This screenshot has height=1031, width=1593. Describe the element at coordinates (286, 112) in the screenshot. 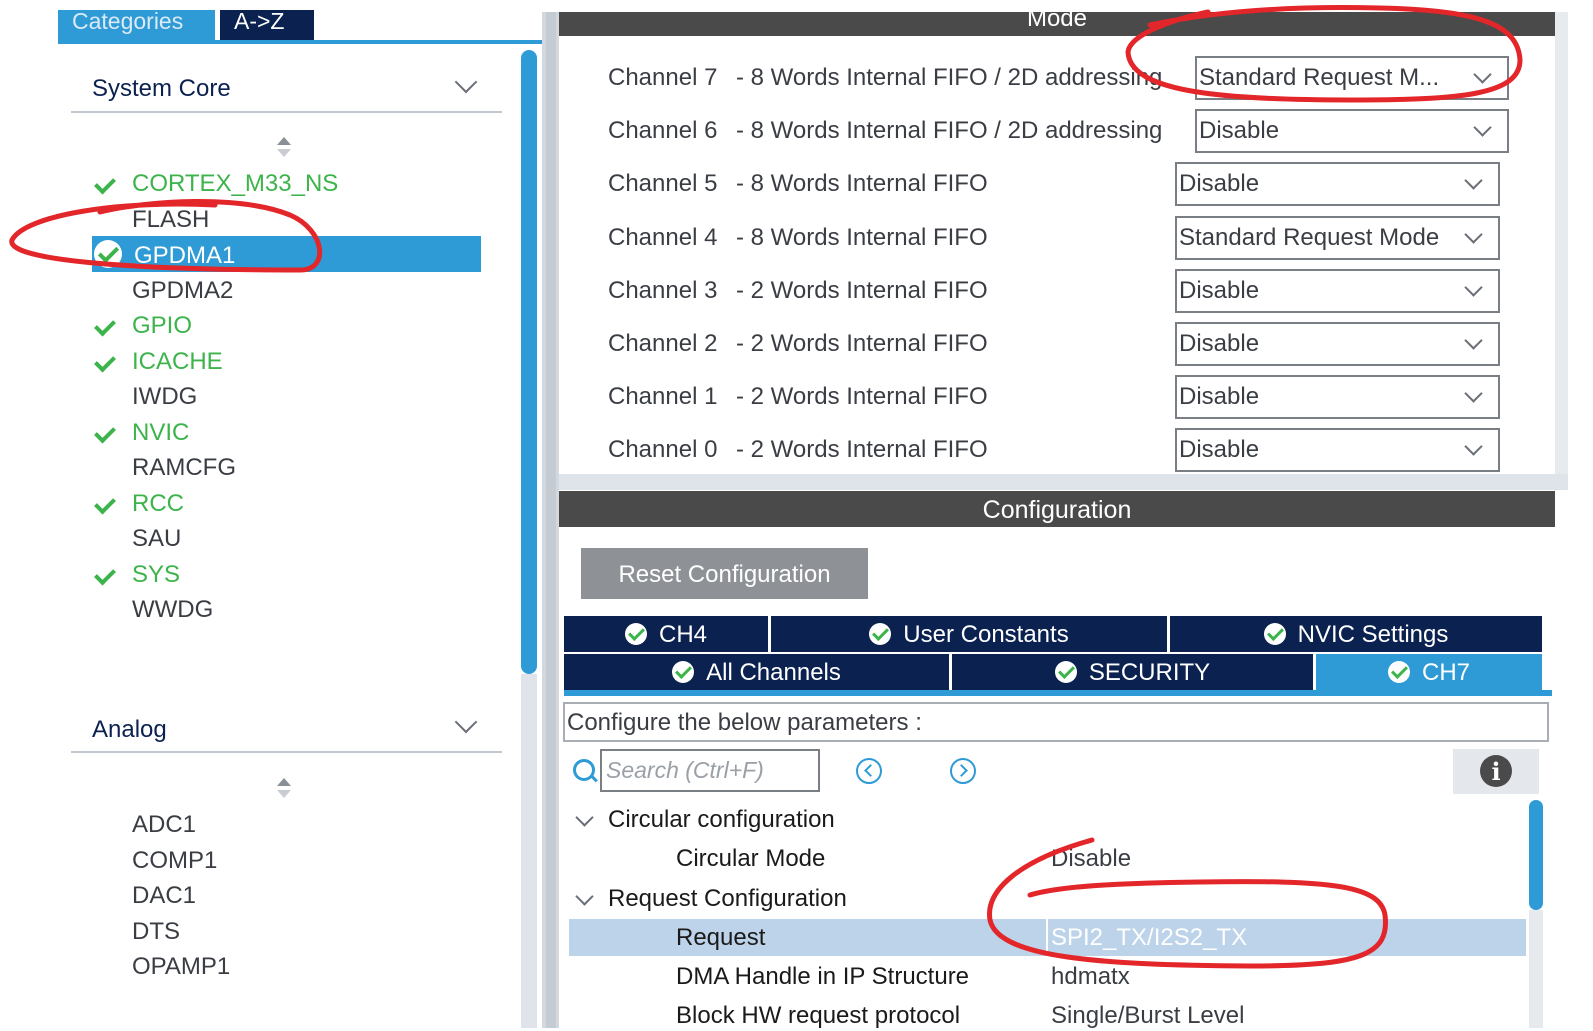

I see `section-divider` at that location.